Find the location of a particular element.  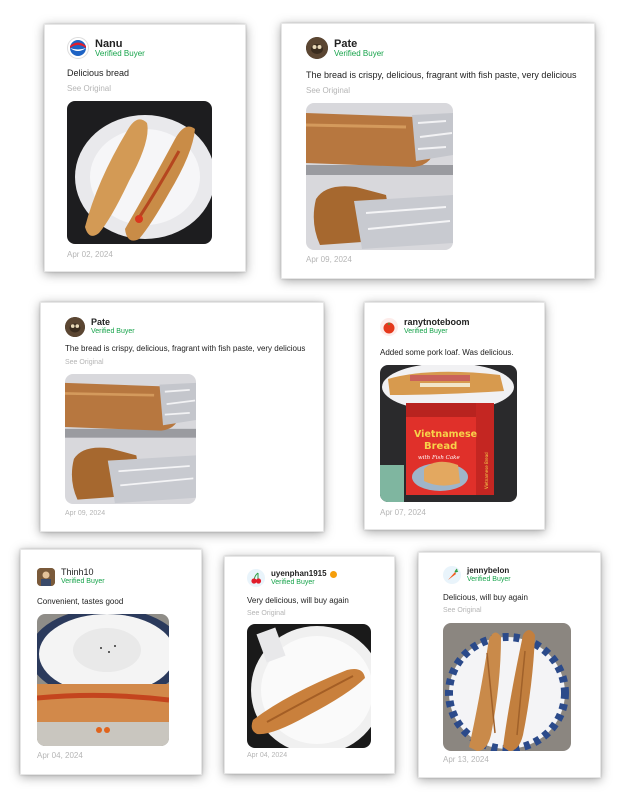

reviewer-name: ranytnoteboom is located at coordinates (437, 322).